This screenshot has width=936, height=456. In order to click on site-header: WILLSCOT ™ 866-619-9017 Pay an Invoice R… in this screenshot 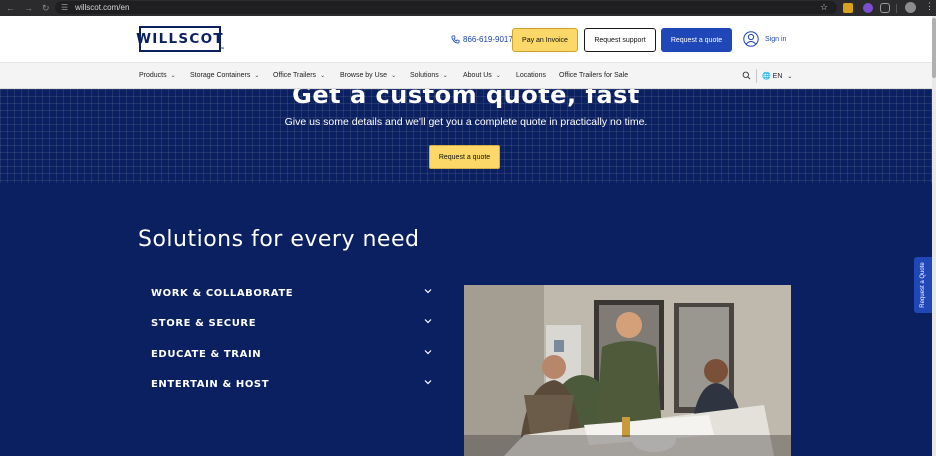, I will do `click(466, 39)`.